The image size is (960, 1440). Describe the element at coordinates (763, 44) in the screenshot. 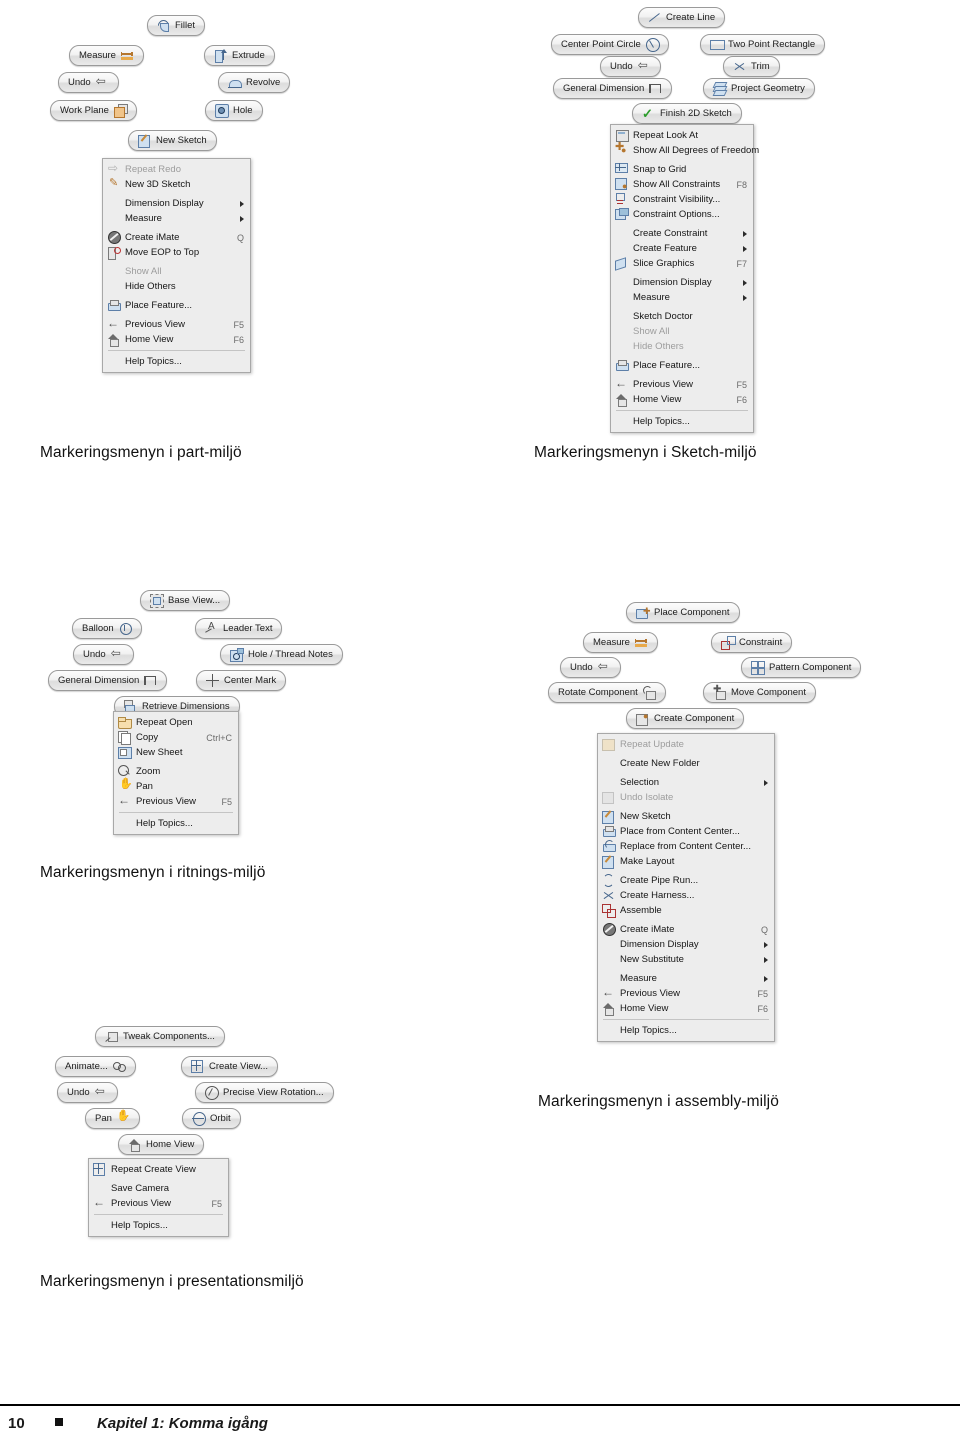

I see `pill-two-point-rectangle: Two Point Rectangle` at that location.